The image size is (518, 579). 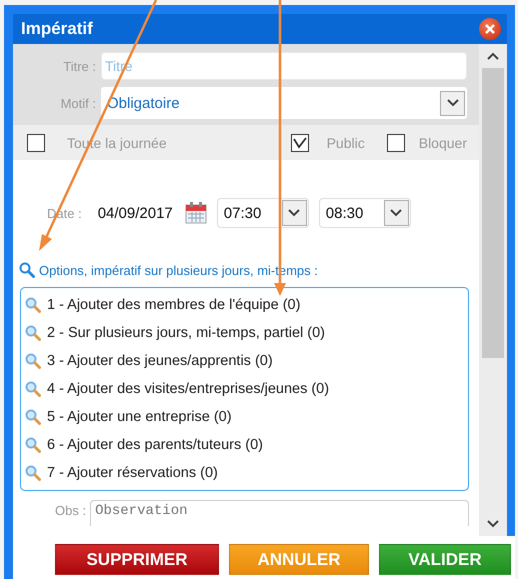 I want to click on option-item: 1 - Ajouter des membres de l'équipe (0), so click(x=246, y=305).